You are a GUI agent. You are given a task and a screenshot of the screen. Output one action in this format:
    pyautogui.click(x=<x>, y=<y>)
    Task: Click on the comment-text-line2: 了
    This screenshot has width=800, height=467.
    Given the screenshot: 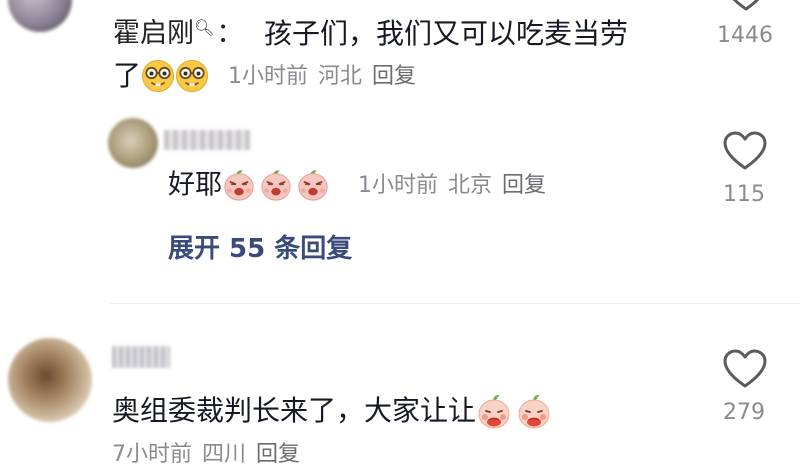 What is the action you would take?
    pyautogui.click(x=161, y=76)
    